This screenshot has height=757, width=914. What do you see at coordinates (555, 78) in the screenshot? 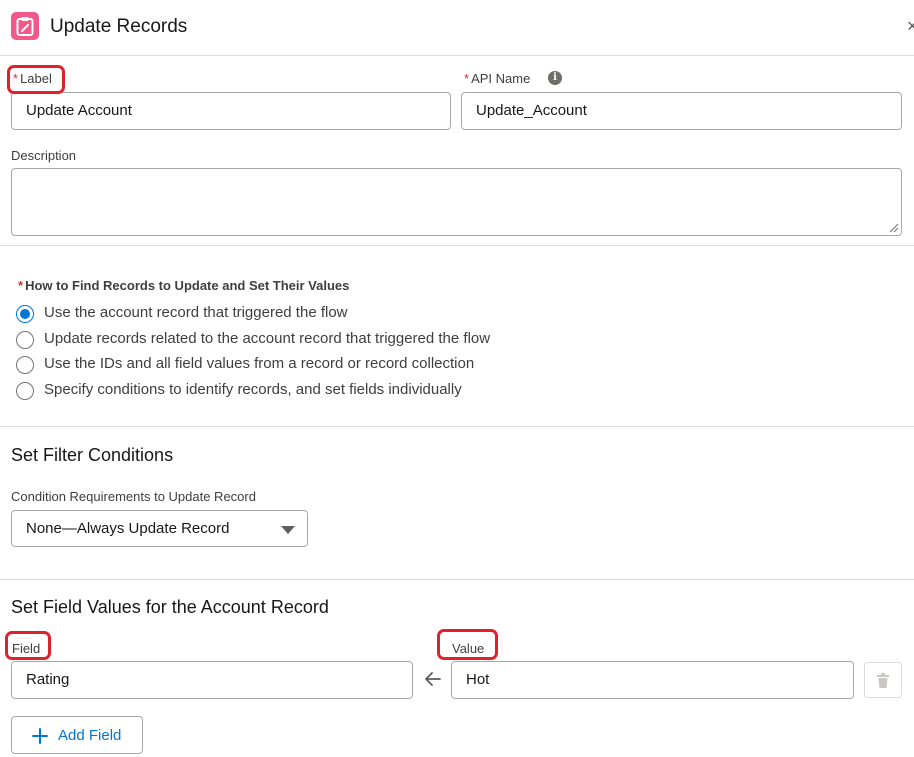
I see `info-icon: i` at bounding box center [555, 78].